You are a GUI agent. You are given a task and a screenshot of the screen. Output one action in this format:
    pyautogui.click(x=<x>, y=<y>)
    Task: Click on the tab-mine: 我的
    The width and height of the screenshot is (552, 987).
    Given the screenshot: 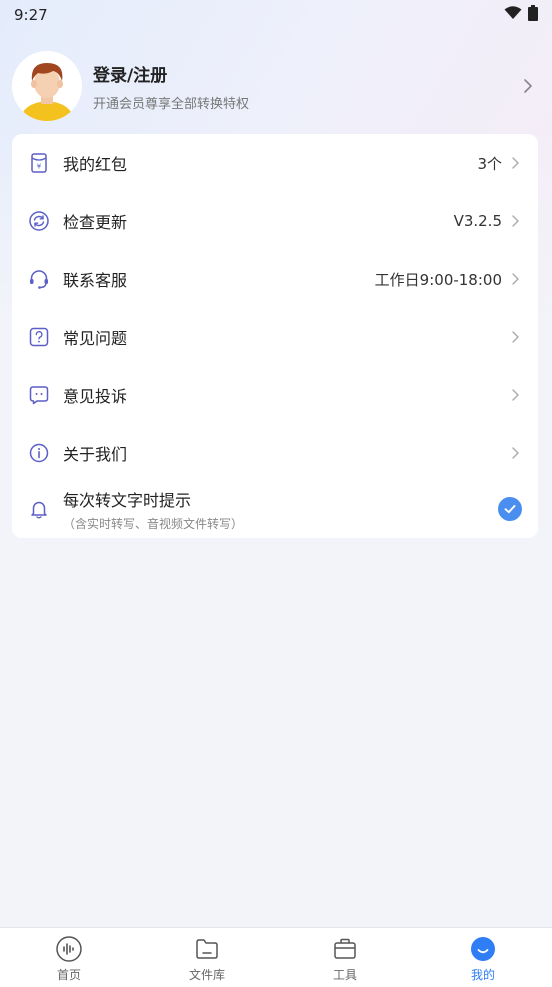 What is the action you would take?
    pyautogui.click(x=483, y=957)
    